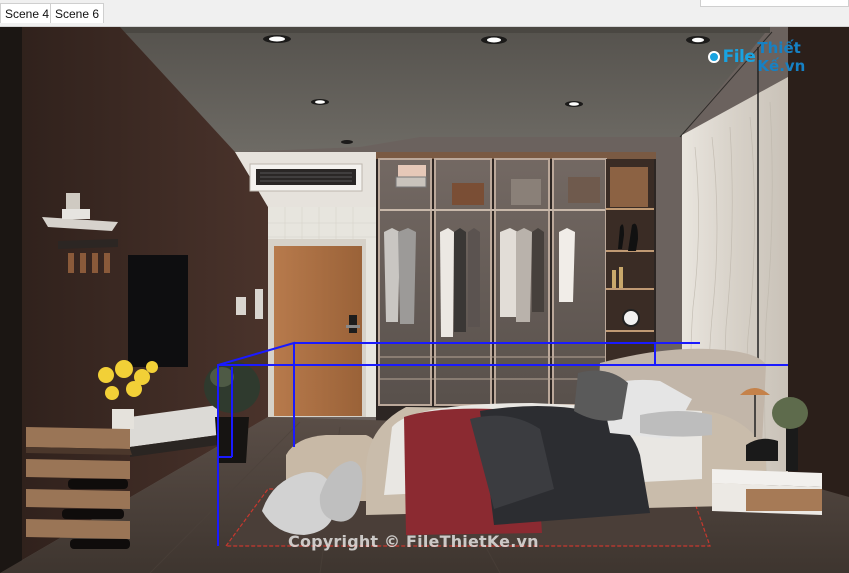 This screenshot has width=849, height=573. I want to click on scene-tab-bar: Scene 4 Scene 6, so click(424, 13).